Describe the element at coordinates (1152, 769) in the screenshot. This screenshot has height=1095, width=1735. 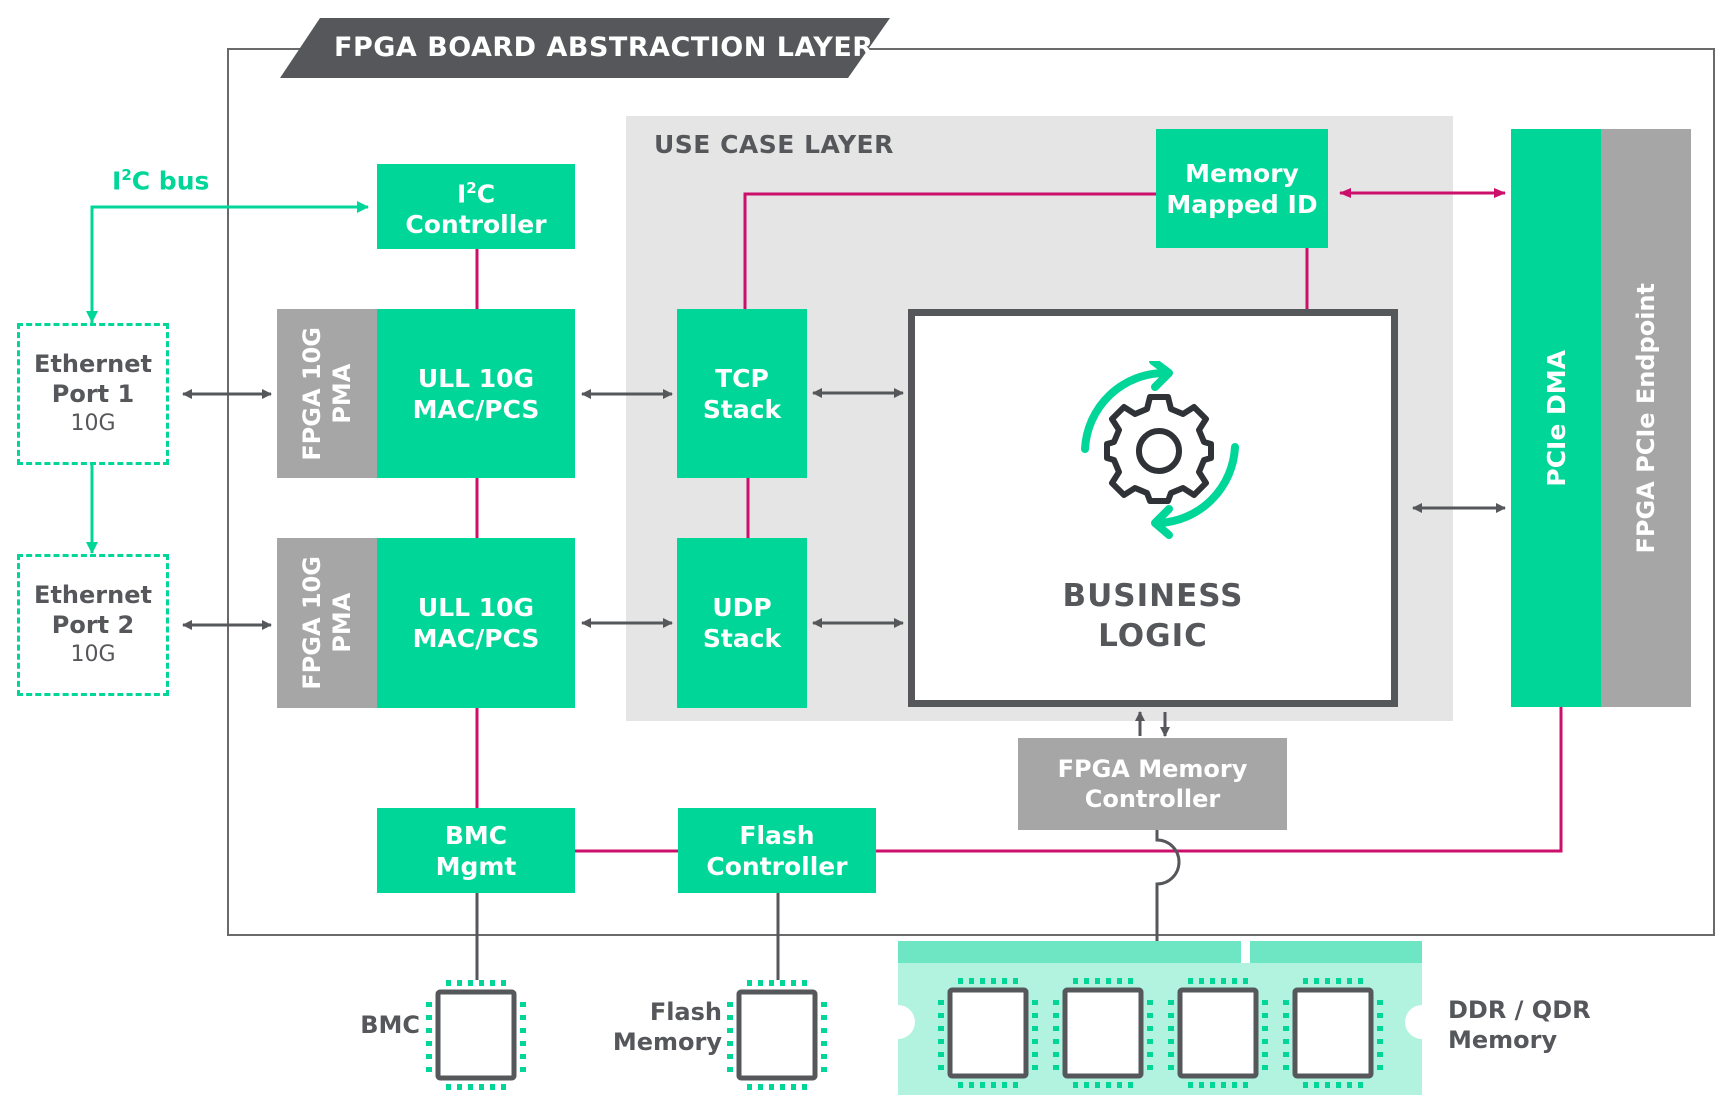
I see `memory-controller-line1: FPGA Memory` at that location.